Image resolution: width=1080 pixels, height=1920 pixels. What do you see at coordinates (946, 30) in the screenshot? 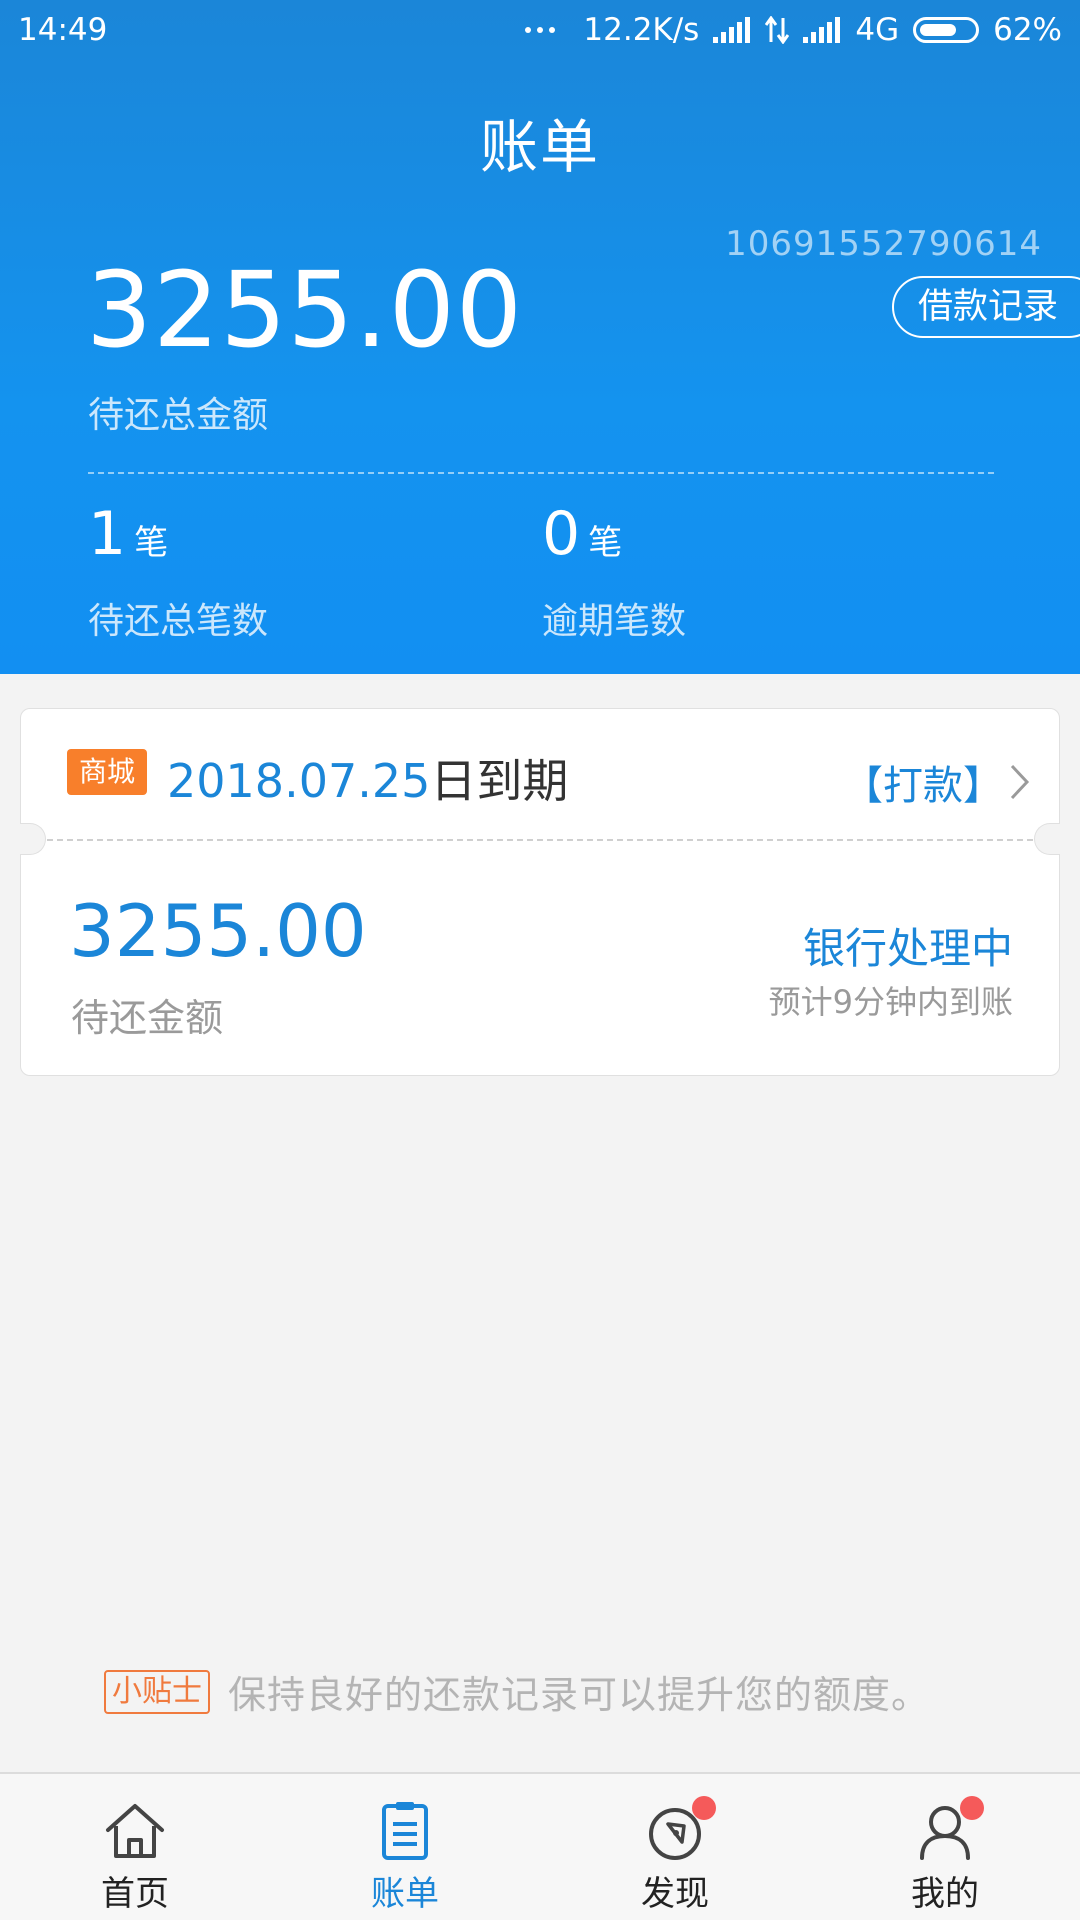
I see `battery-icon` at bounding box center [946, 30].